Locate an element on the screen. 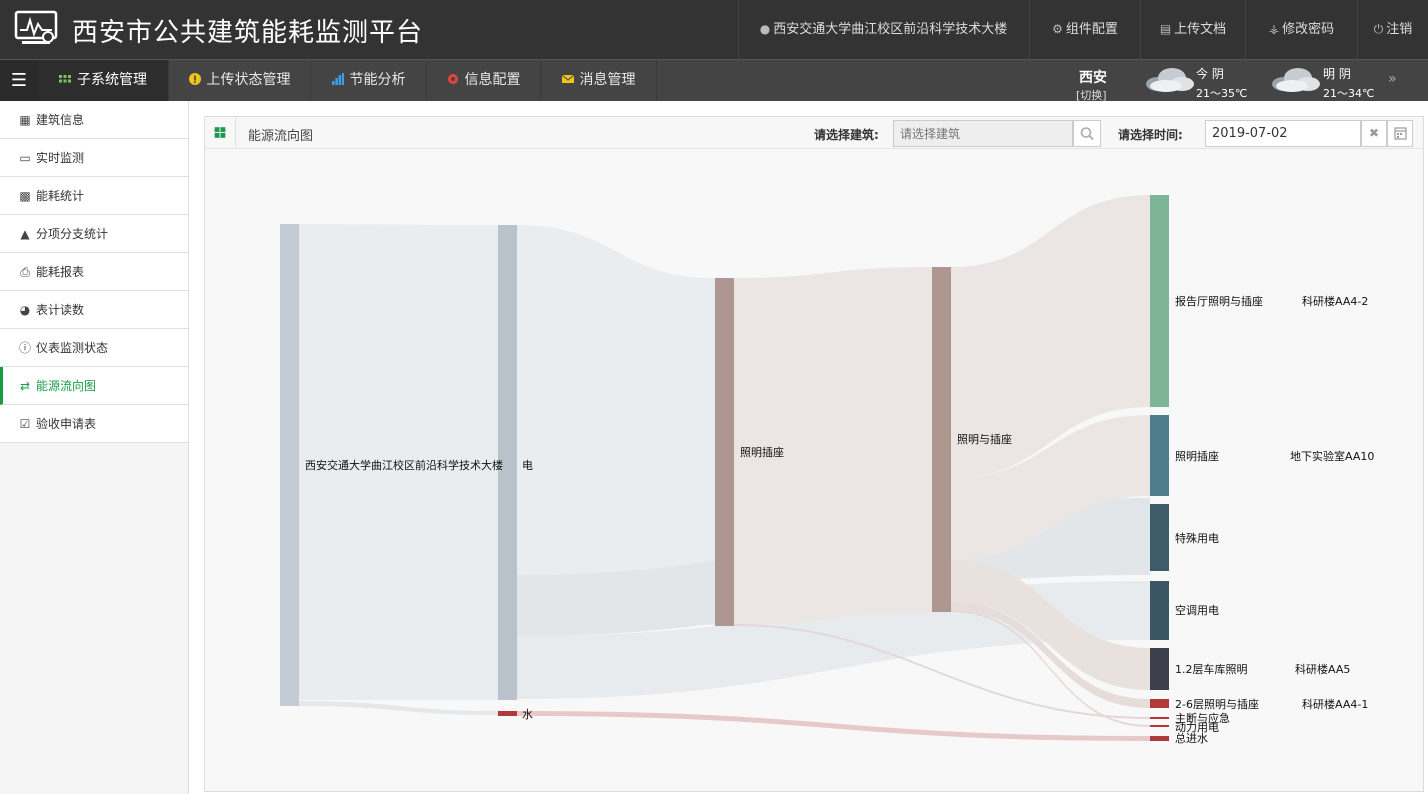  monitor-logo-icon is located at coordinates (36, 27).